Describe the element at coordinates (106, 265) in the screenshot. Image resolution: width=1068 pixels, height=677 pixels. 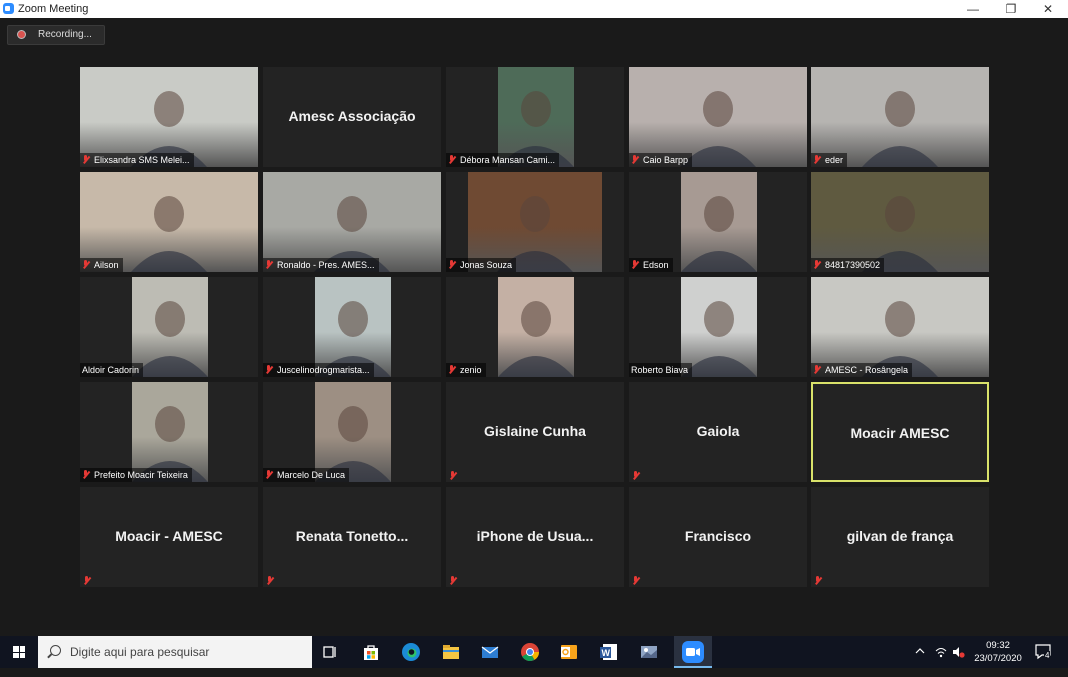
I see `participant-name: Ailson` at that location.